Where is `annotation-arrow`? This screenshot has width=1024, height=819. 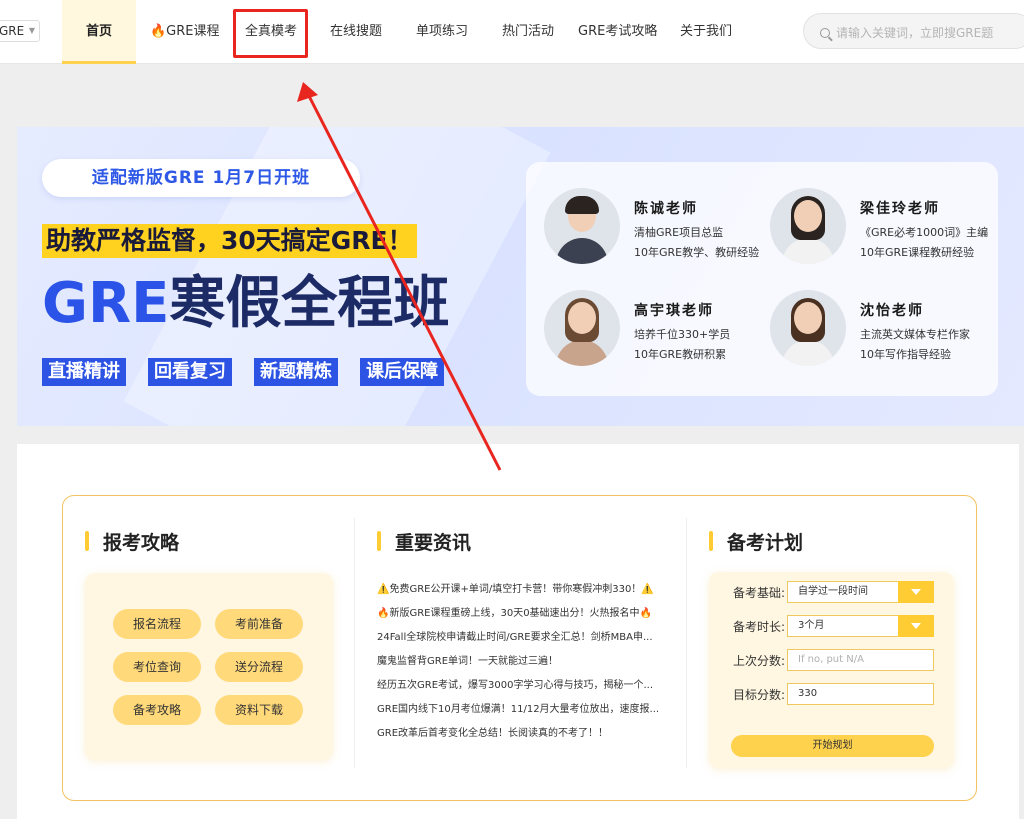
annotation-arrow is located at coordinates (399, 276).